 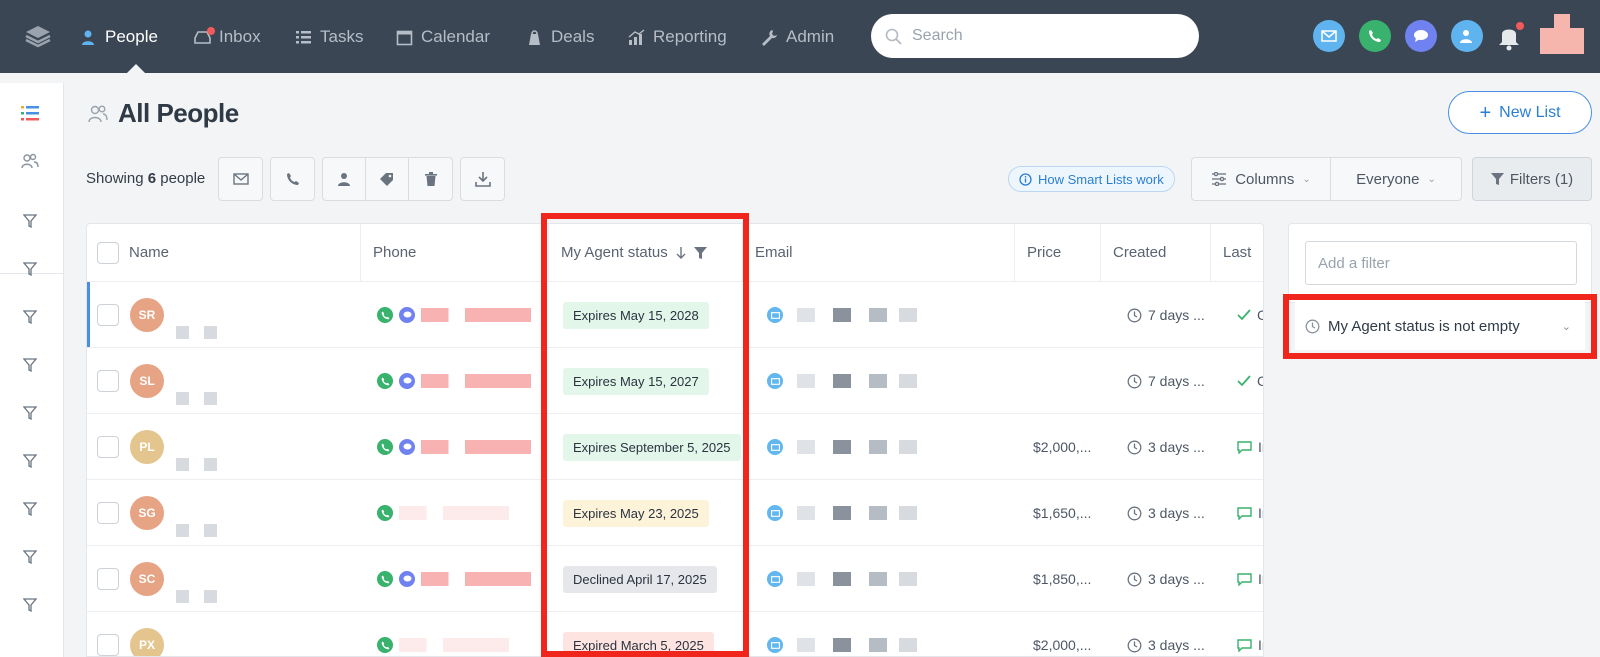 I want to click on assign-agent-button, so click(x=344, y=179).